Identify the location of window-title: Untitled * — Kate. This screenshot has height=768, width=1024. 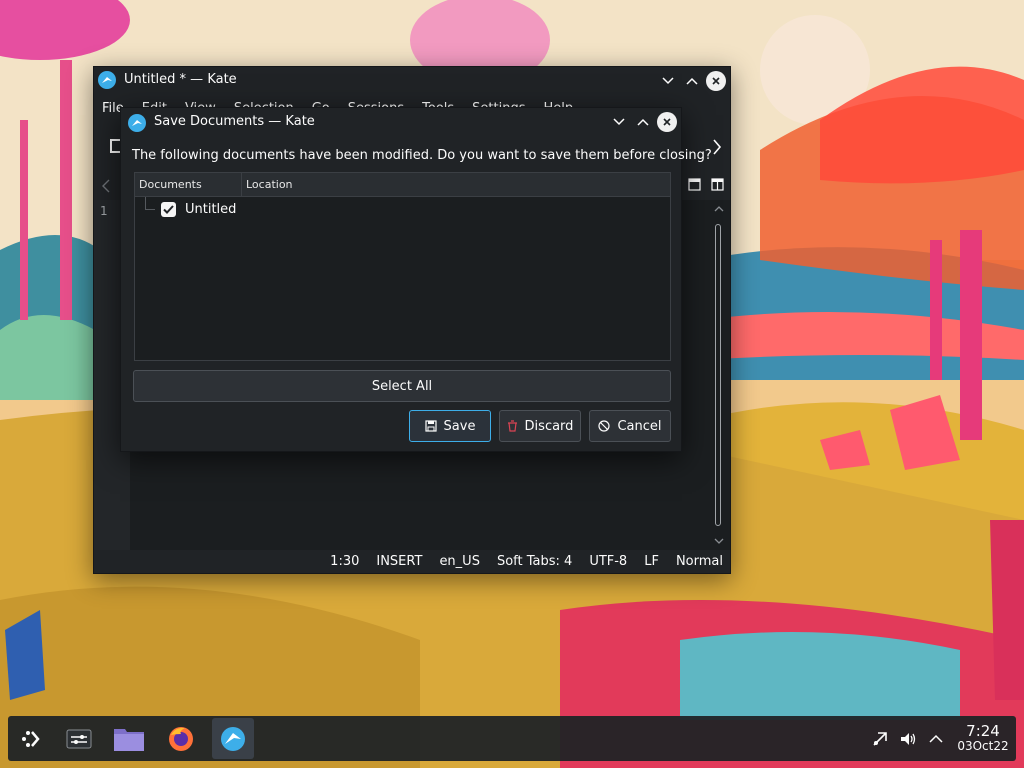
(180, 79).